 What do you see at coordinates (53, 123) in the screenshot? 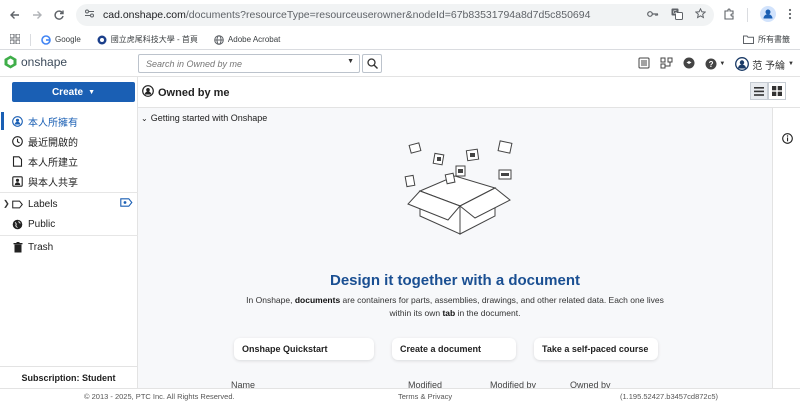
I see `sidebar-item-label: 本人所擁有` at bounding box center [53, 123].